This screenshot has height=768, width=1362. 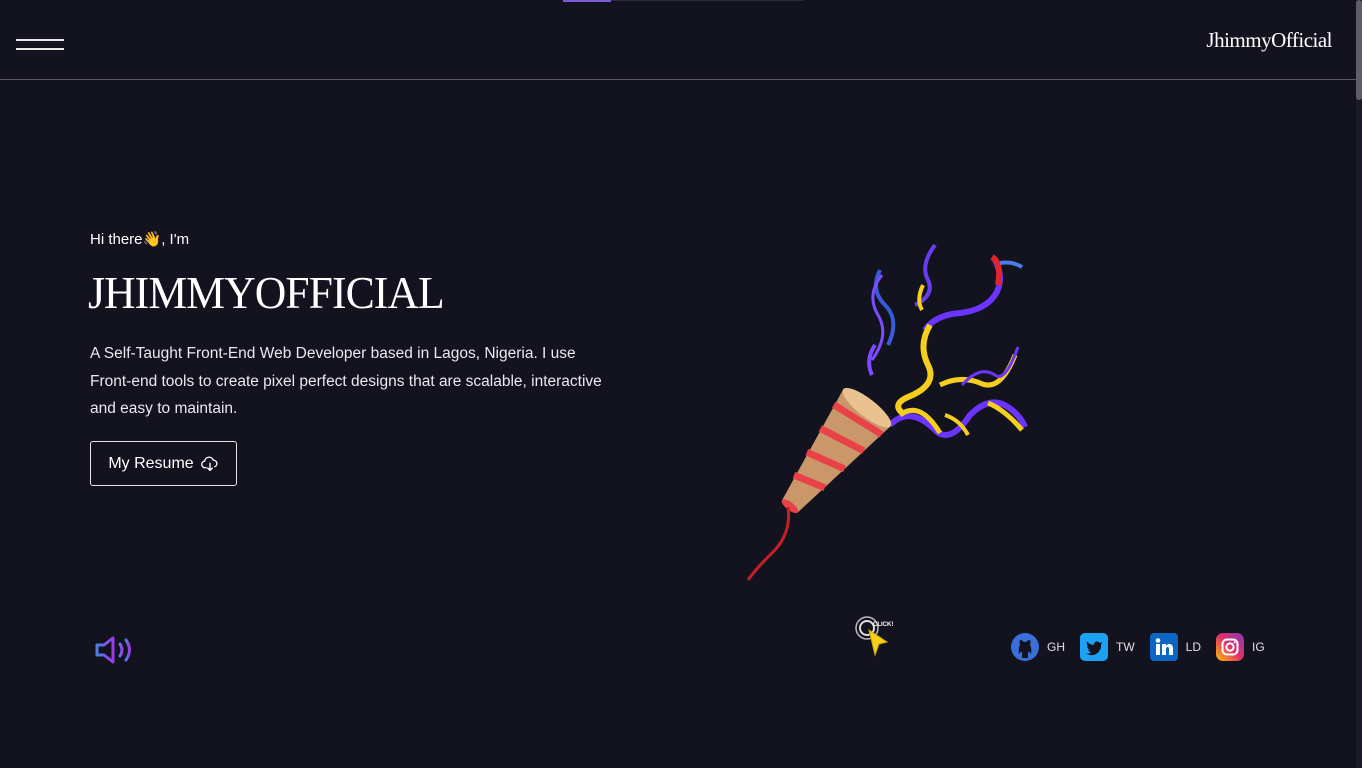 What do you see at coordinates (1193, 647) in the screenshot?
I see `social-label-linkedin: LD` at bounding box center [1193, 647].